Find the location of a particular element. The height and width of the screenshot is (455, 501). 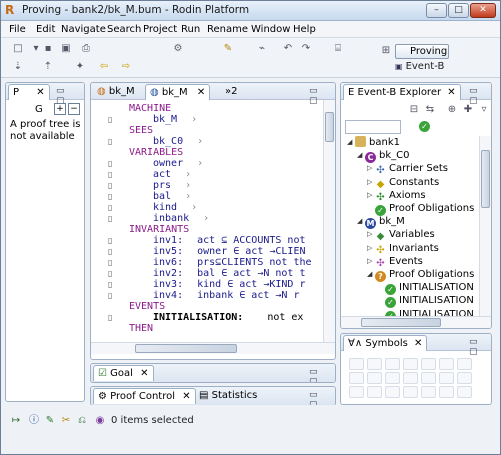

check-icon: ✓ is located at coordinates (424, 126).